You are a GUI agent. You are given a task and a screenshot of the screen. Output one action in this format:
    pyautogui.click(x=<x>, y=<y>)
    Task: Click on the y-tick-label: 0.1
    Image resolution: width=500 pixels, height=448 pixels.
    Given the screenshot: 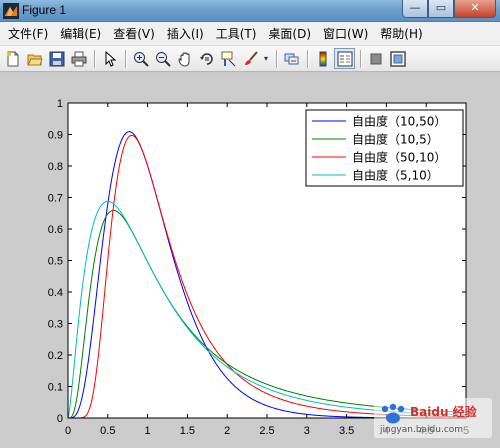 What is the action you would take?
    pyautogui.click(x=55, y=388)
    